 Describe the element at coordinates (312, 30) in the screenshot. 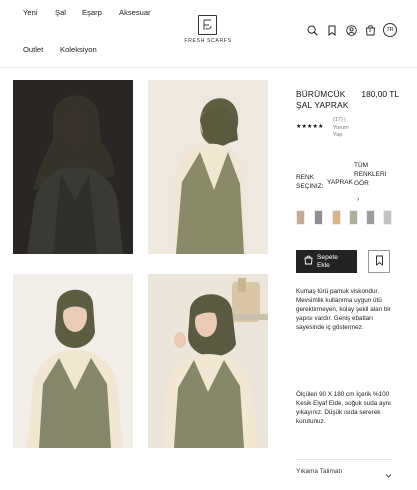

I see `search-icon` at that location.